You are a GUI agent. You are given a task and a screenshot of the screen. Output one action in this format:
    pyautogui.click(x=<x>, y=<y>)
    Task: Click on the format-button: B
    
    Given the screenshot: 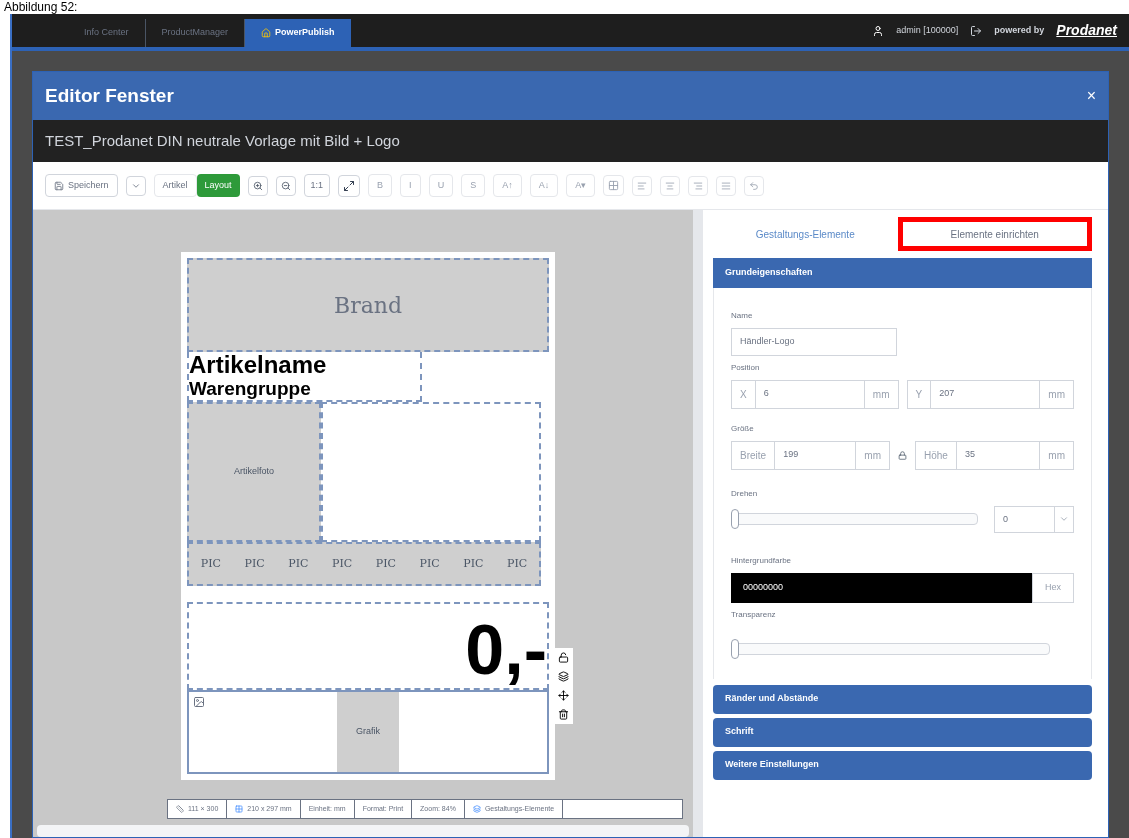 What is the action you would take?
    pyautogui.click(x=380, y=185)
    